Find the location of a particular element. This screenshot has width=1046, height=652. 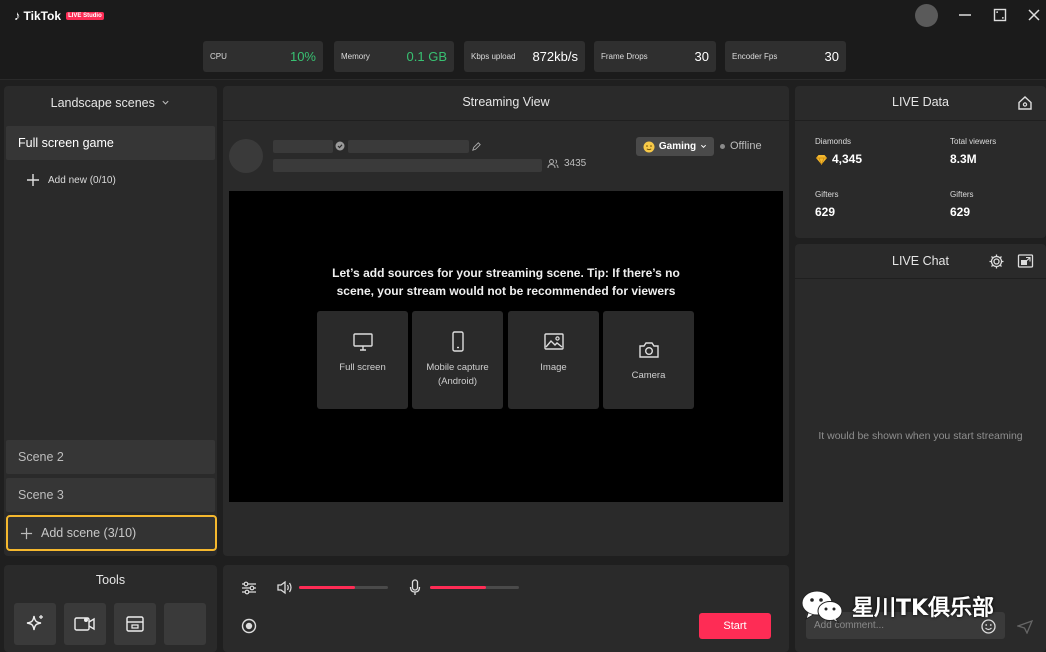

viewer-count-value: 3435 is located at coordinates (575, 163).